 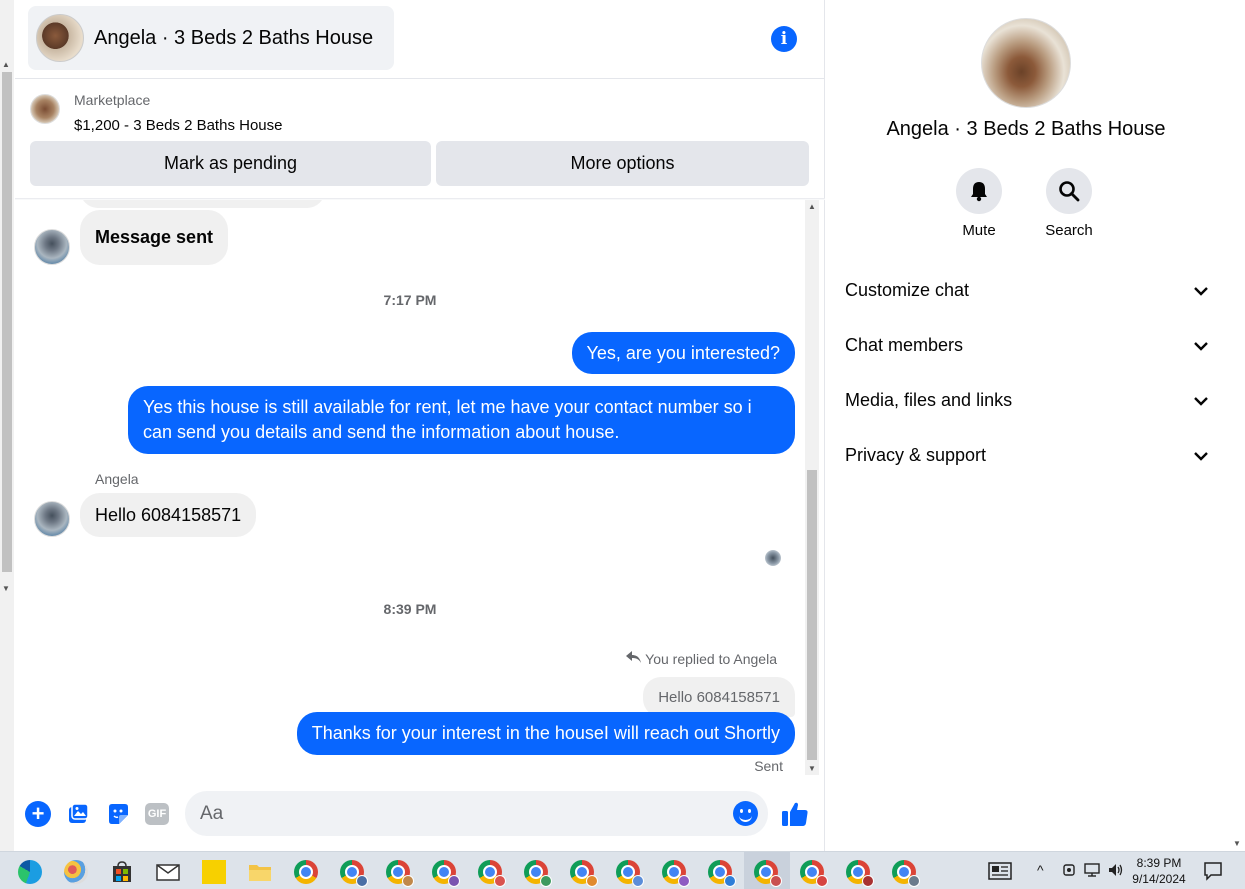 I want to click on clock-time: 8:39 PM, so click(x=1159, y=863).